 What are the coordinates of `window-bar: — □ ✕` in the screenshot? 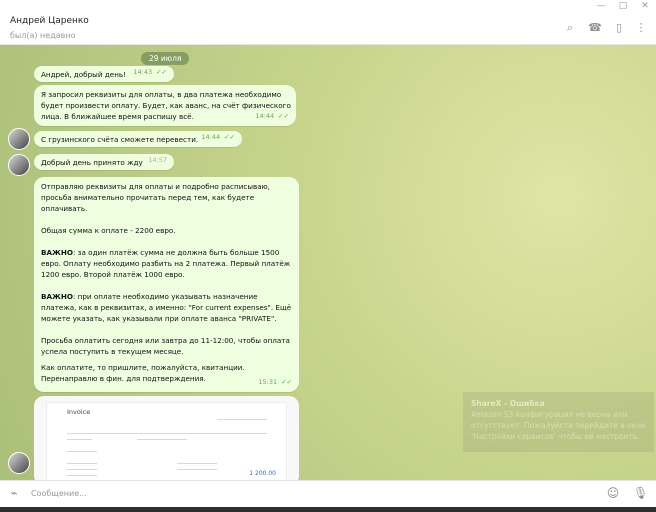 It's located at (328, 6).